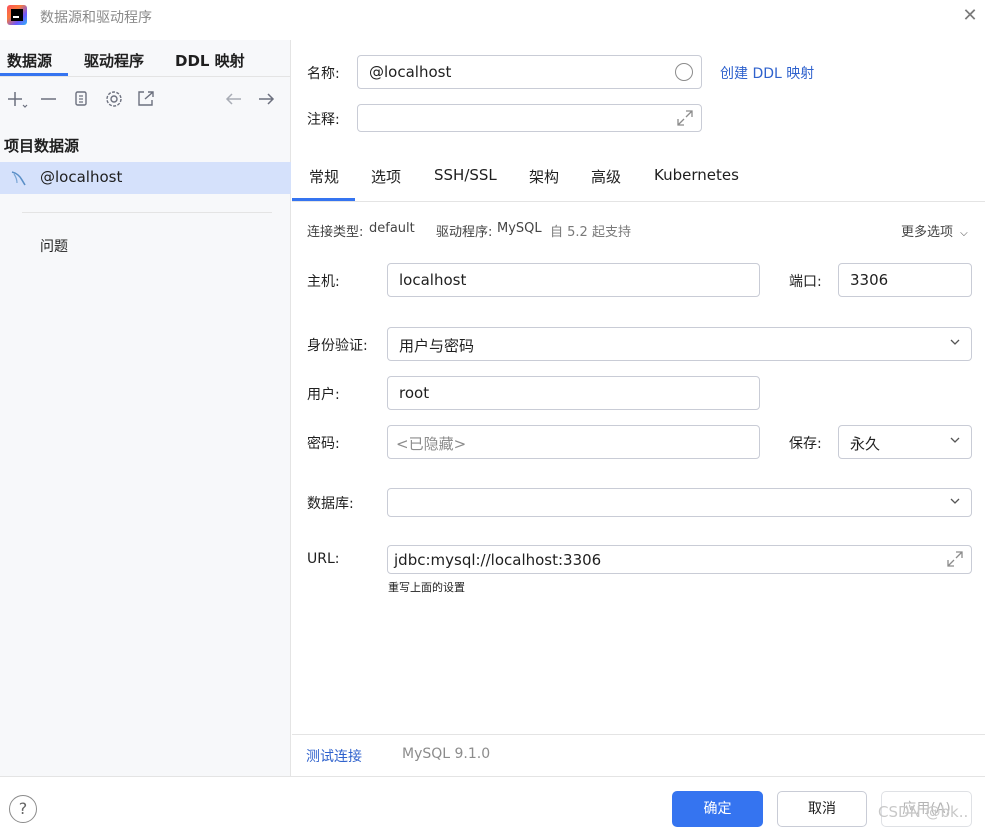  Describe the element at coordinates (927, 232) in the screenshot. I see `more-options-label: 更多选项` at that location.